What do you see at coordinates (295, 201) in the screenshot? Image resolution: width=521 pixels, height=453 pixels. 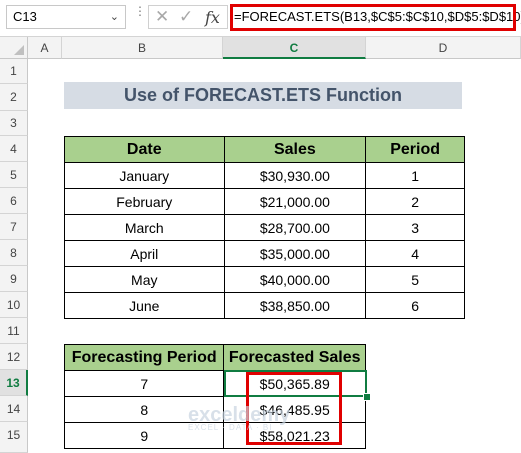 I see `sales-cell: $21,000.00` at bounding box center [295, 201].